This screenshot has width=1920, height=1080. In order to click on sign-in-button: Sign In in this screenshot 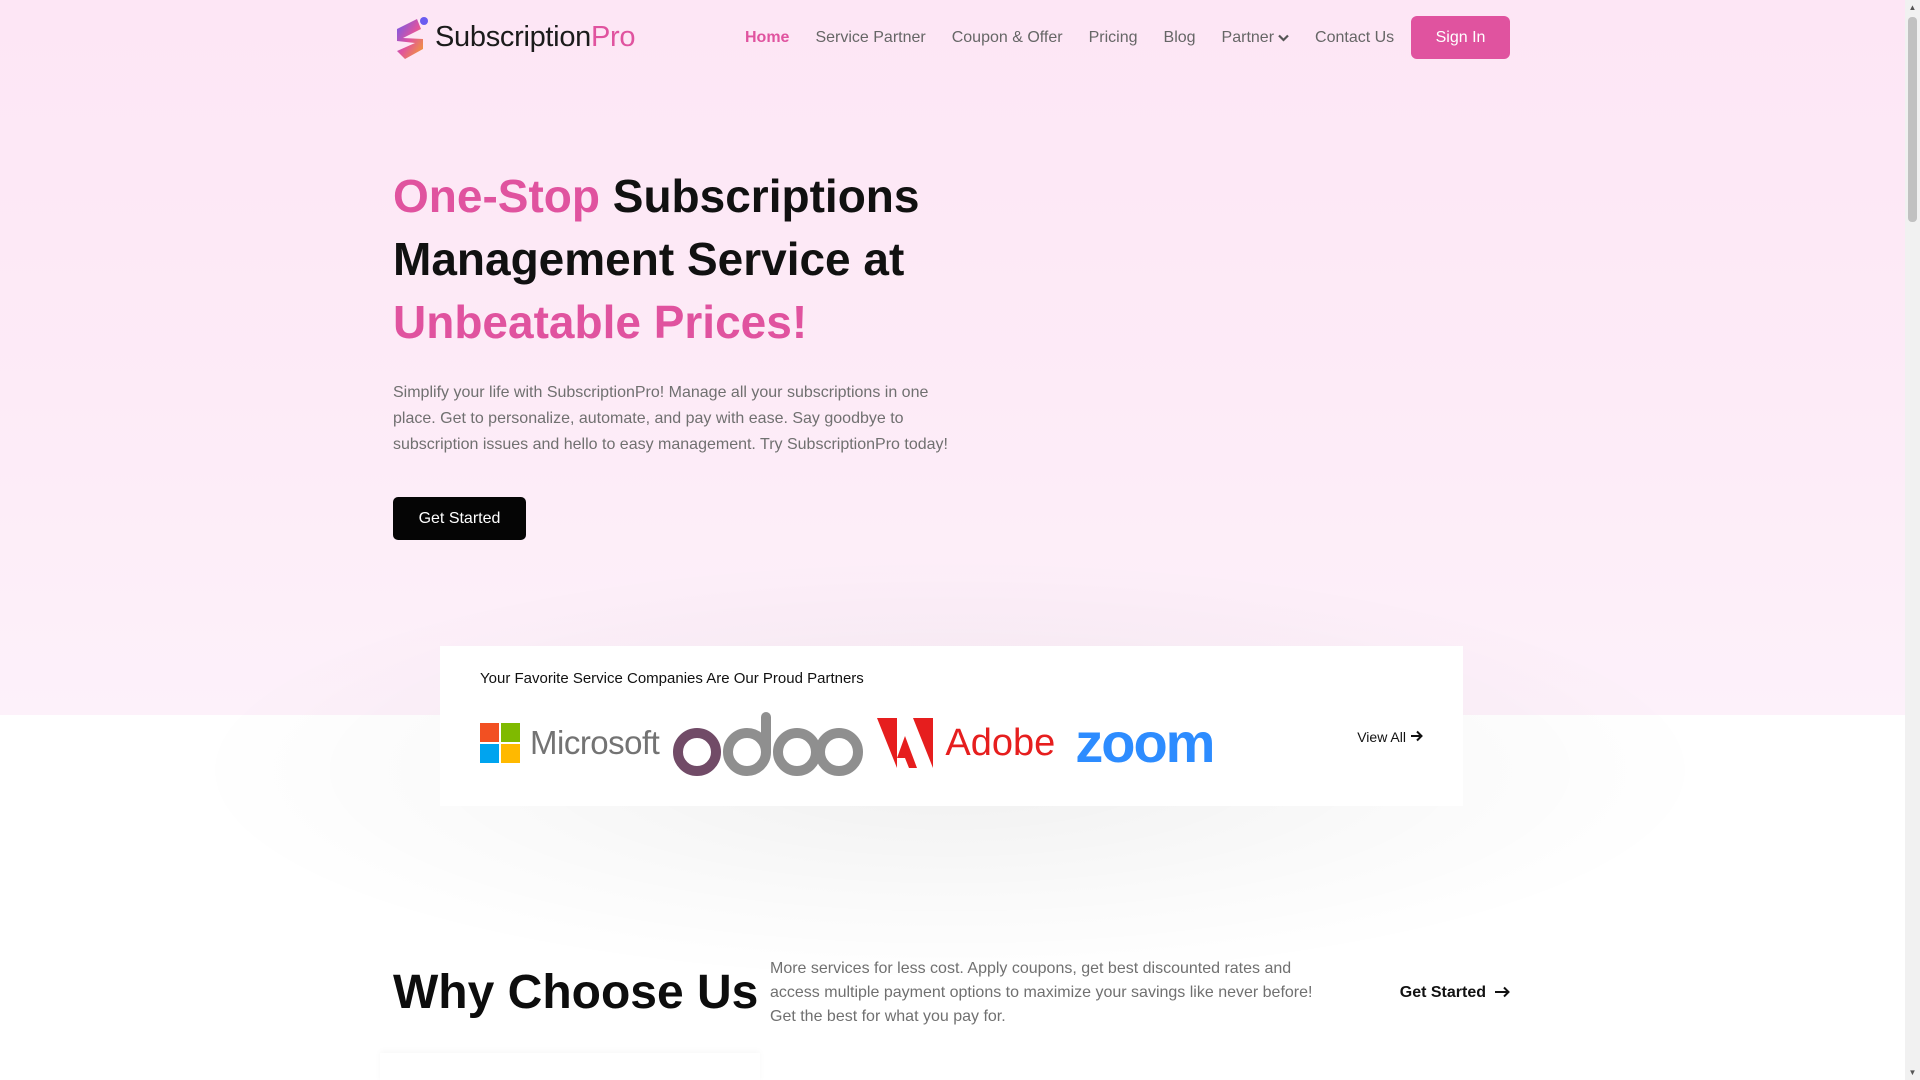, I will do `click(1460, 37)`.